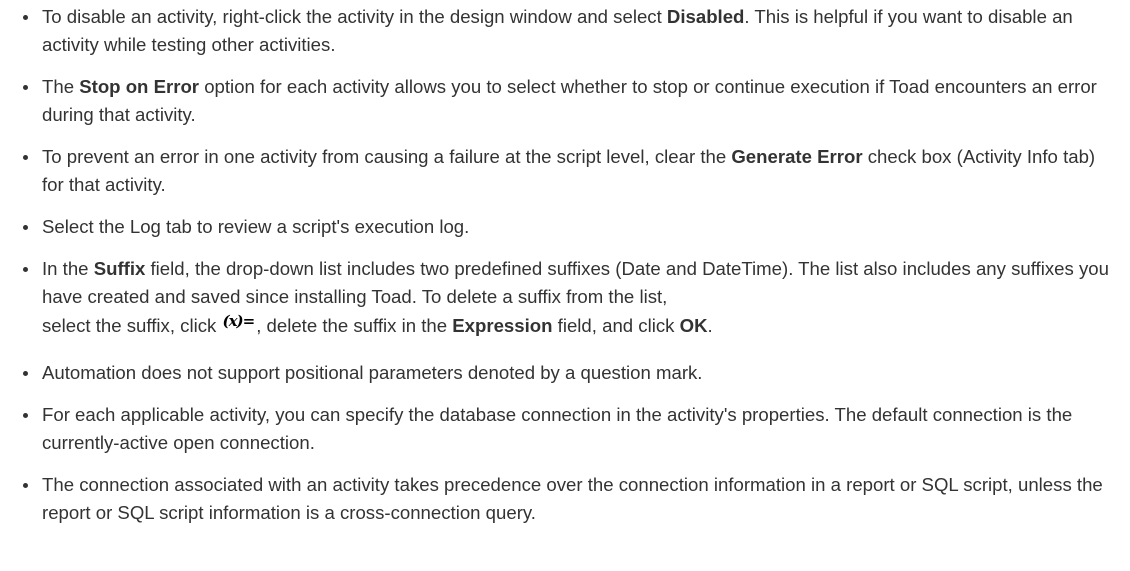 This screenshot has width=1130, height=571. I want to click on ui-term: Expression, so click(502, 325).